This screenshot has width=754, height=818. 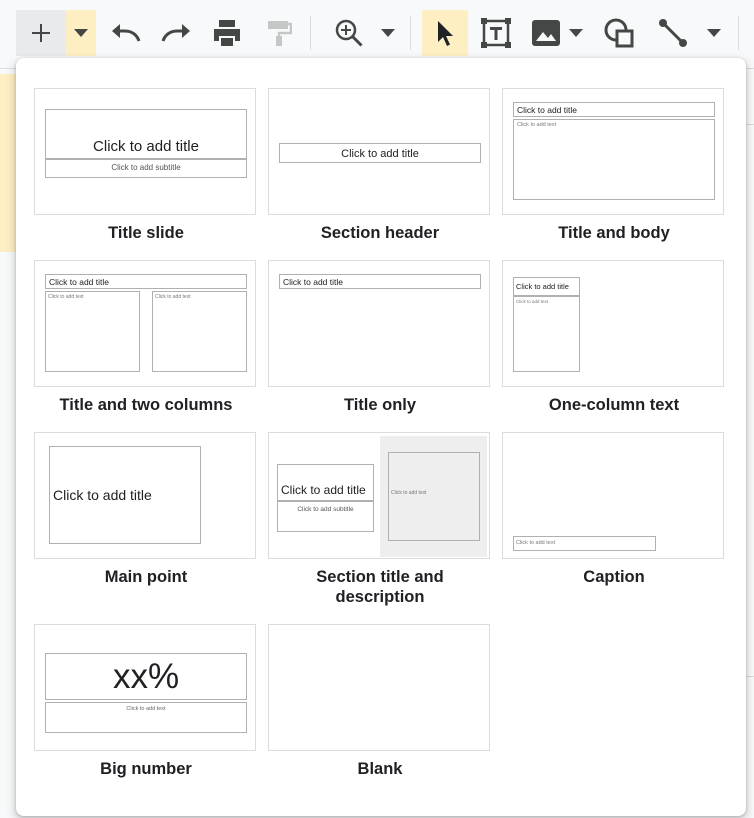 I want to click on layout-label: One-column text, so click(x=614, y=405).